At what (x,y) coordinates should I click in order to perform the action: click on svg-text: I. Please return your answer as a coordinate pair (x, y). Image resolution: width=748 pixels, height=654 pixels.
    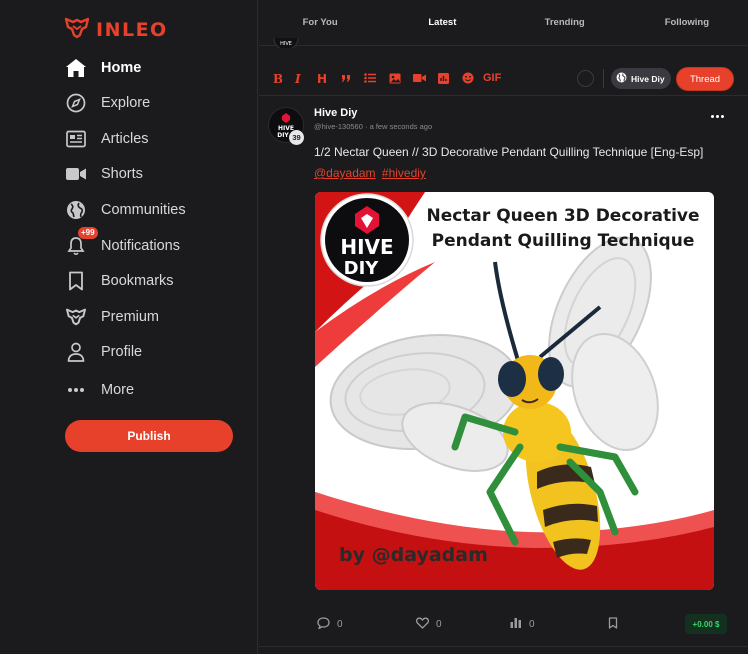
    Looking at the image, I should click on (297, 78).